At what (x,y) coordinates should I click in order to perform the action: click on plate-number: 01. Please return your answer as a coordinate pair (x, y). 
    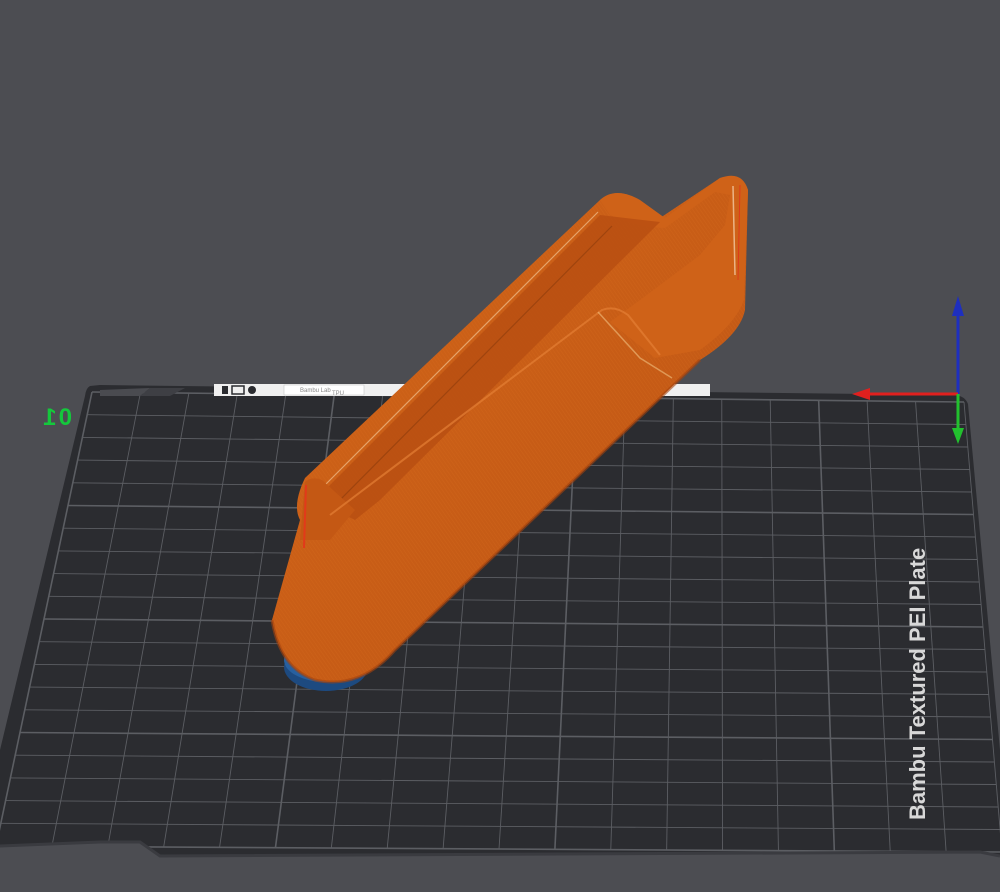
    Looking at the image, I should click on (56, 417).